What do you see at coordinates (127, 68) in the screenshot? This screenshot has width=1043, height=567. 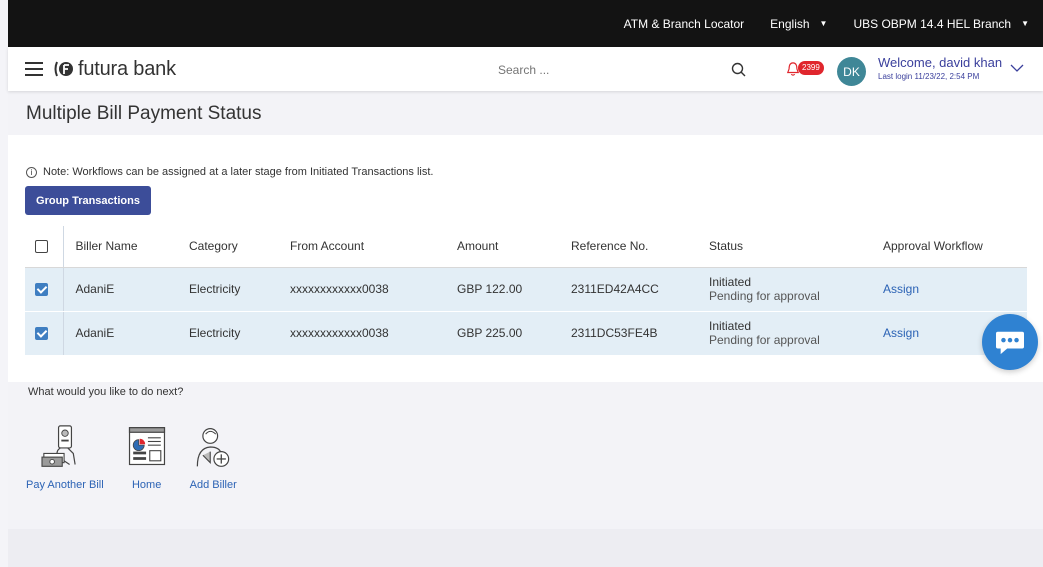 I see `brand-name: futura bank` at bounding box center [127, 68].